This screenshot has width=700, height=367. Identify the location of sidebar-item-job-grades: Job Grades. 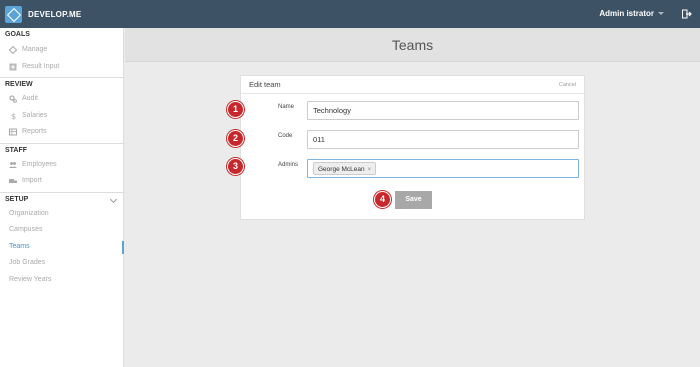
(61, 263).